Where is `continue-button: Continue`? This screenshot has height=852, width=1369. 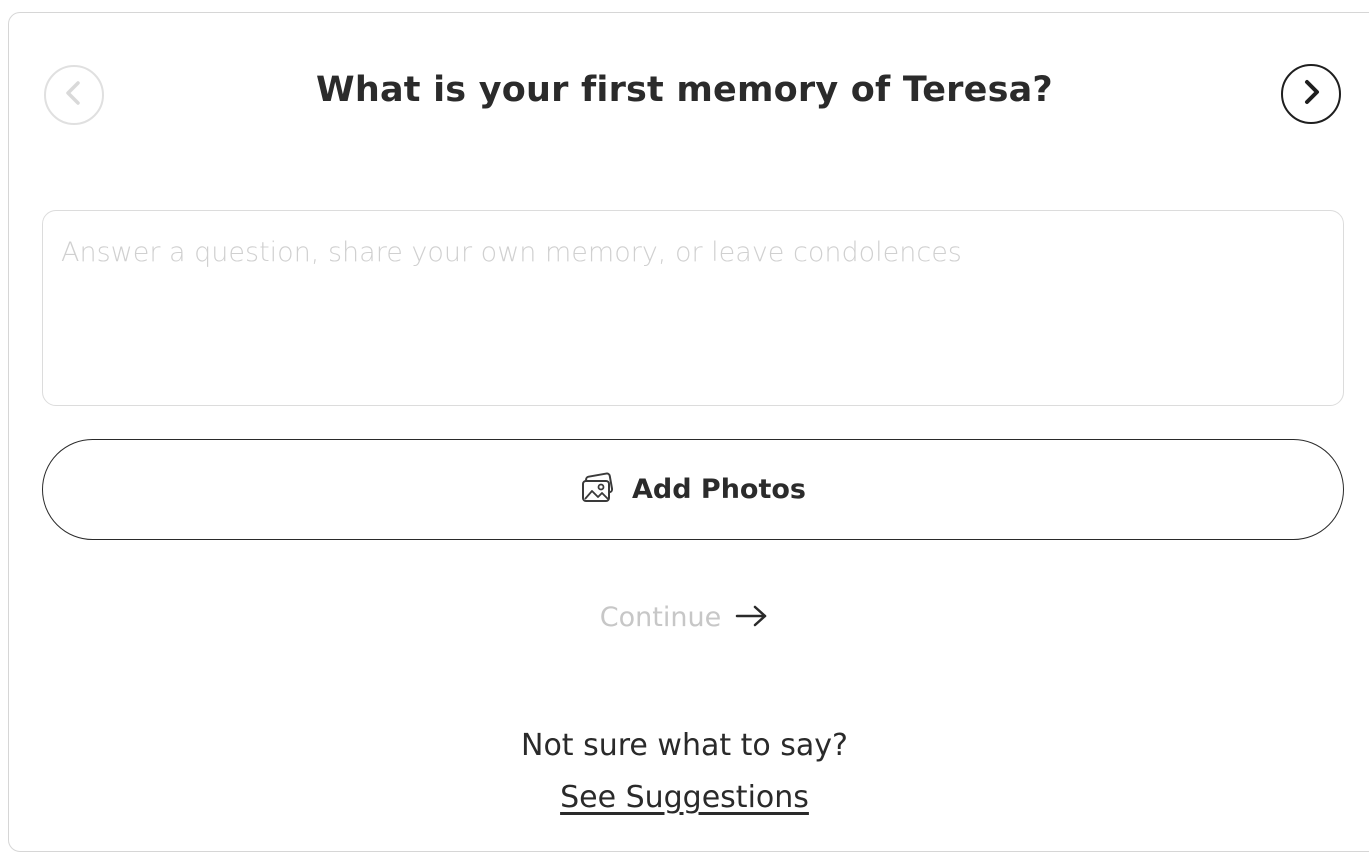
continue-button: Continue is located at coordinates (684, 617).